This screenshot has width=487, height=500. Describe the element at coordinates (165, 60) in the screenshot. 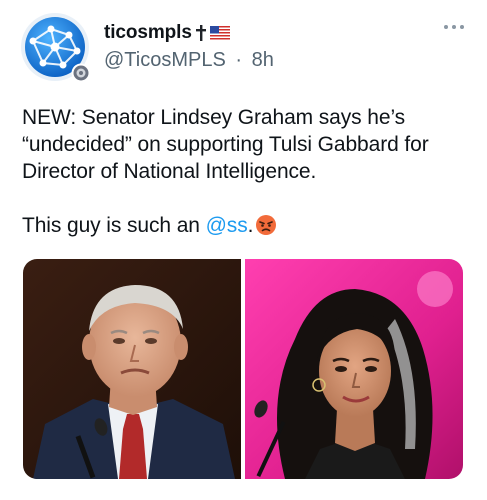

I see `author-handle: @TicosMPLS` at that location.